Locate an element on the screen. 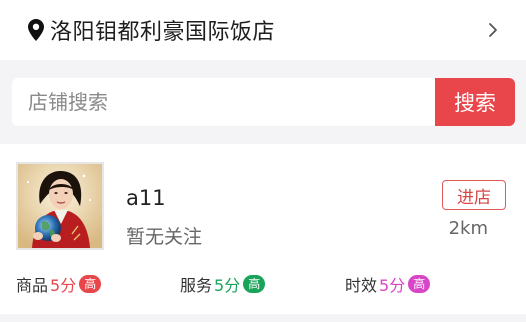  follow-status: 暂无关注 is located at coordinates (164, 237).